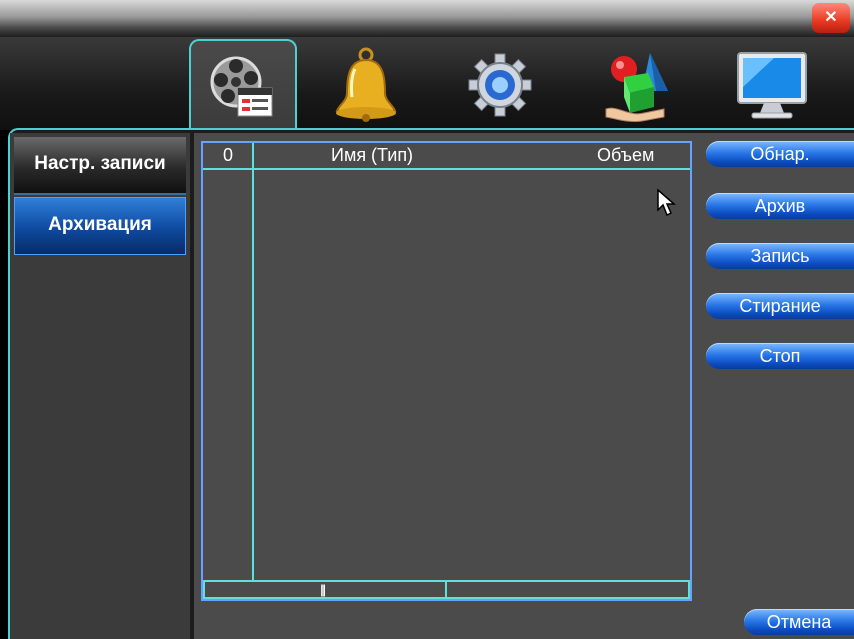 The image size is (854, 639). I want to click on cancel-button-label: Отмена, so click(799, 622).